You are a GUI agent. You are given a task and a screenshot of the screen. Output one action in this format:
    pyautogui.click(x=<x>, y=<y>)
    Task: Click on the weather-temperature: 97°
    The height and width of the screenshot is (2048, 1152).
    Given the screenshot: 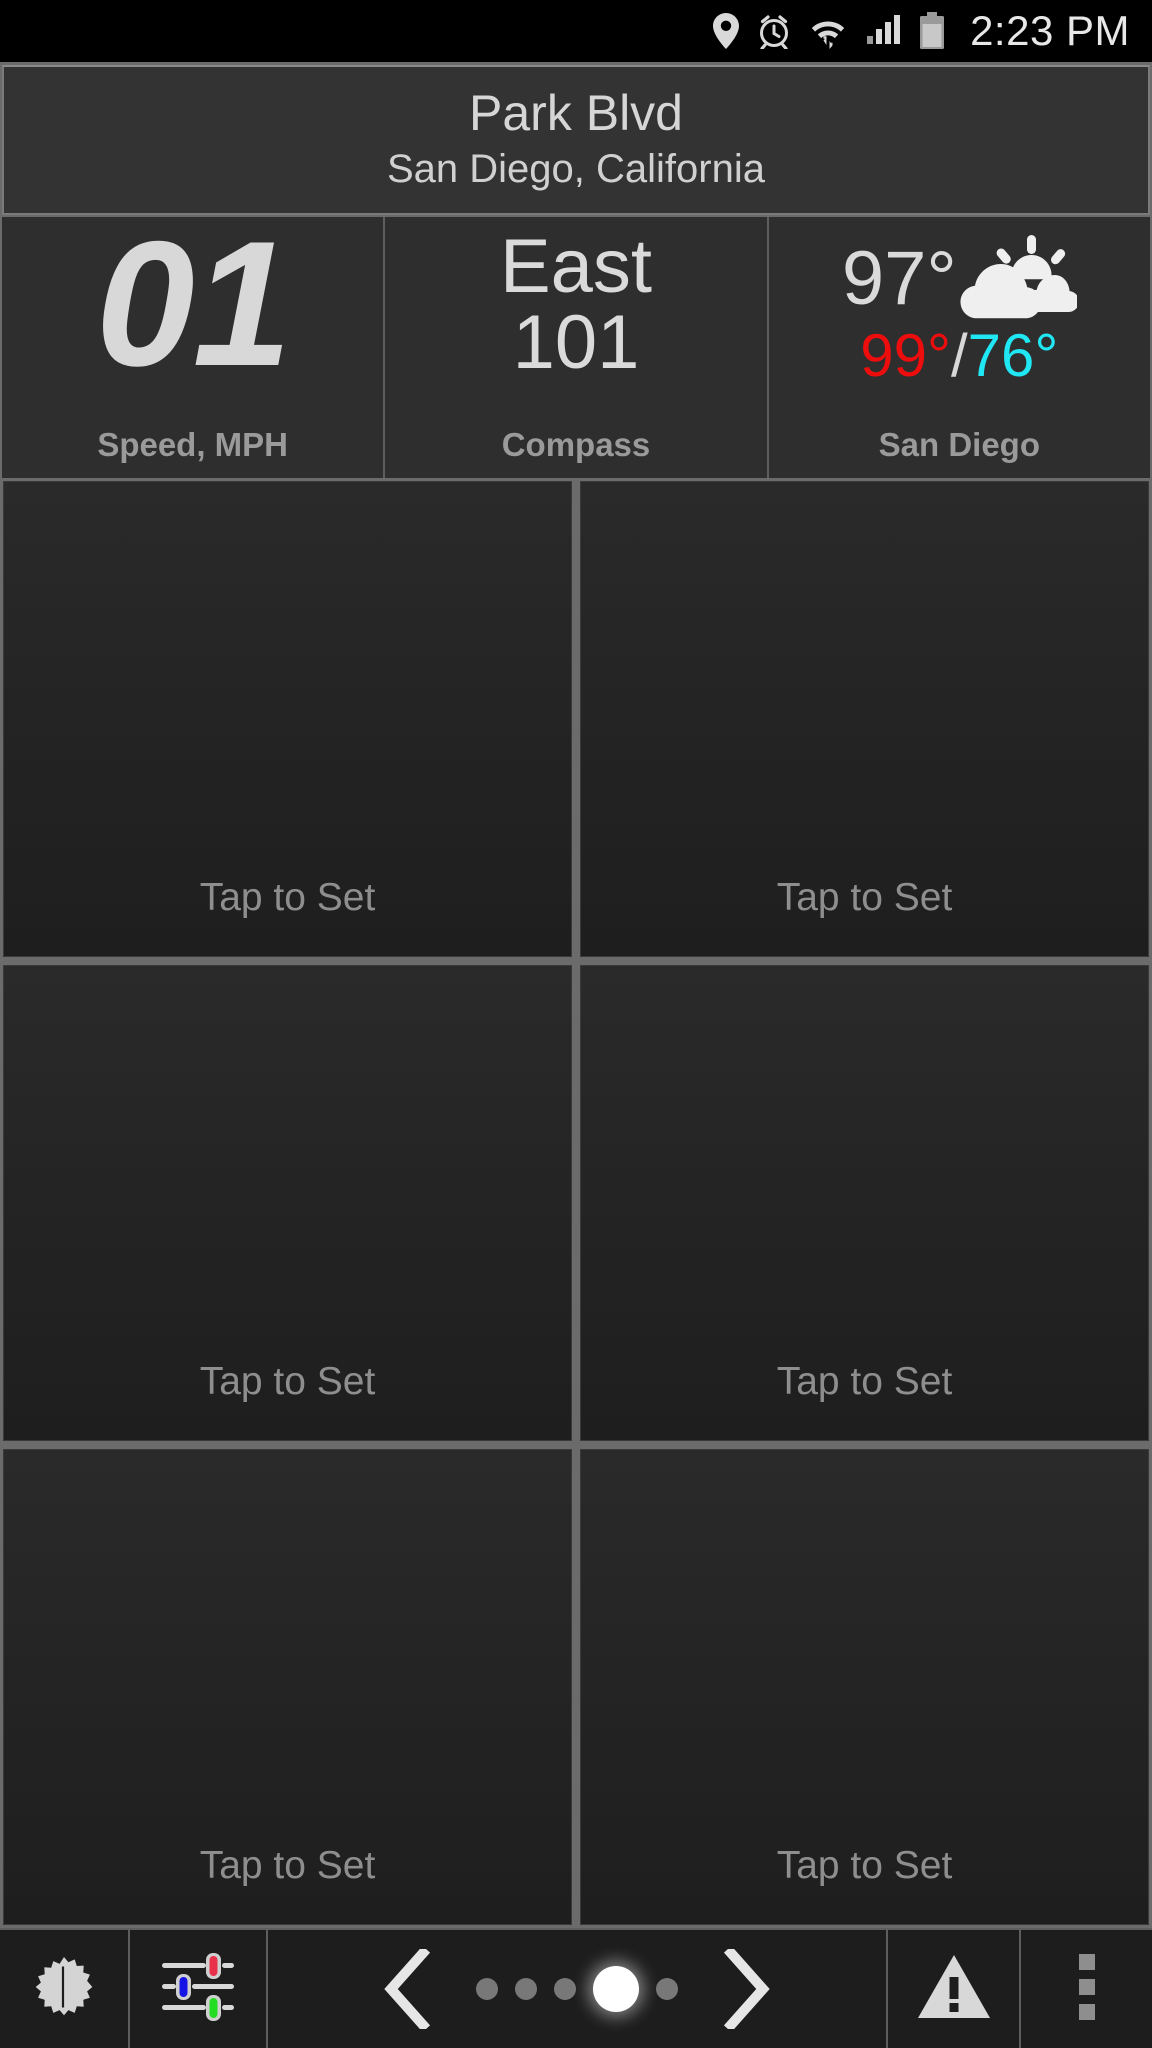 What is the action you would take?
    pyautogui.click(x=899, y=278)
    